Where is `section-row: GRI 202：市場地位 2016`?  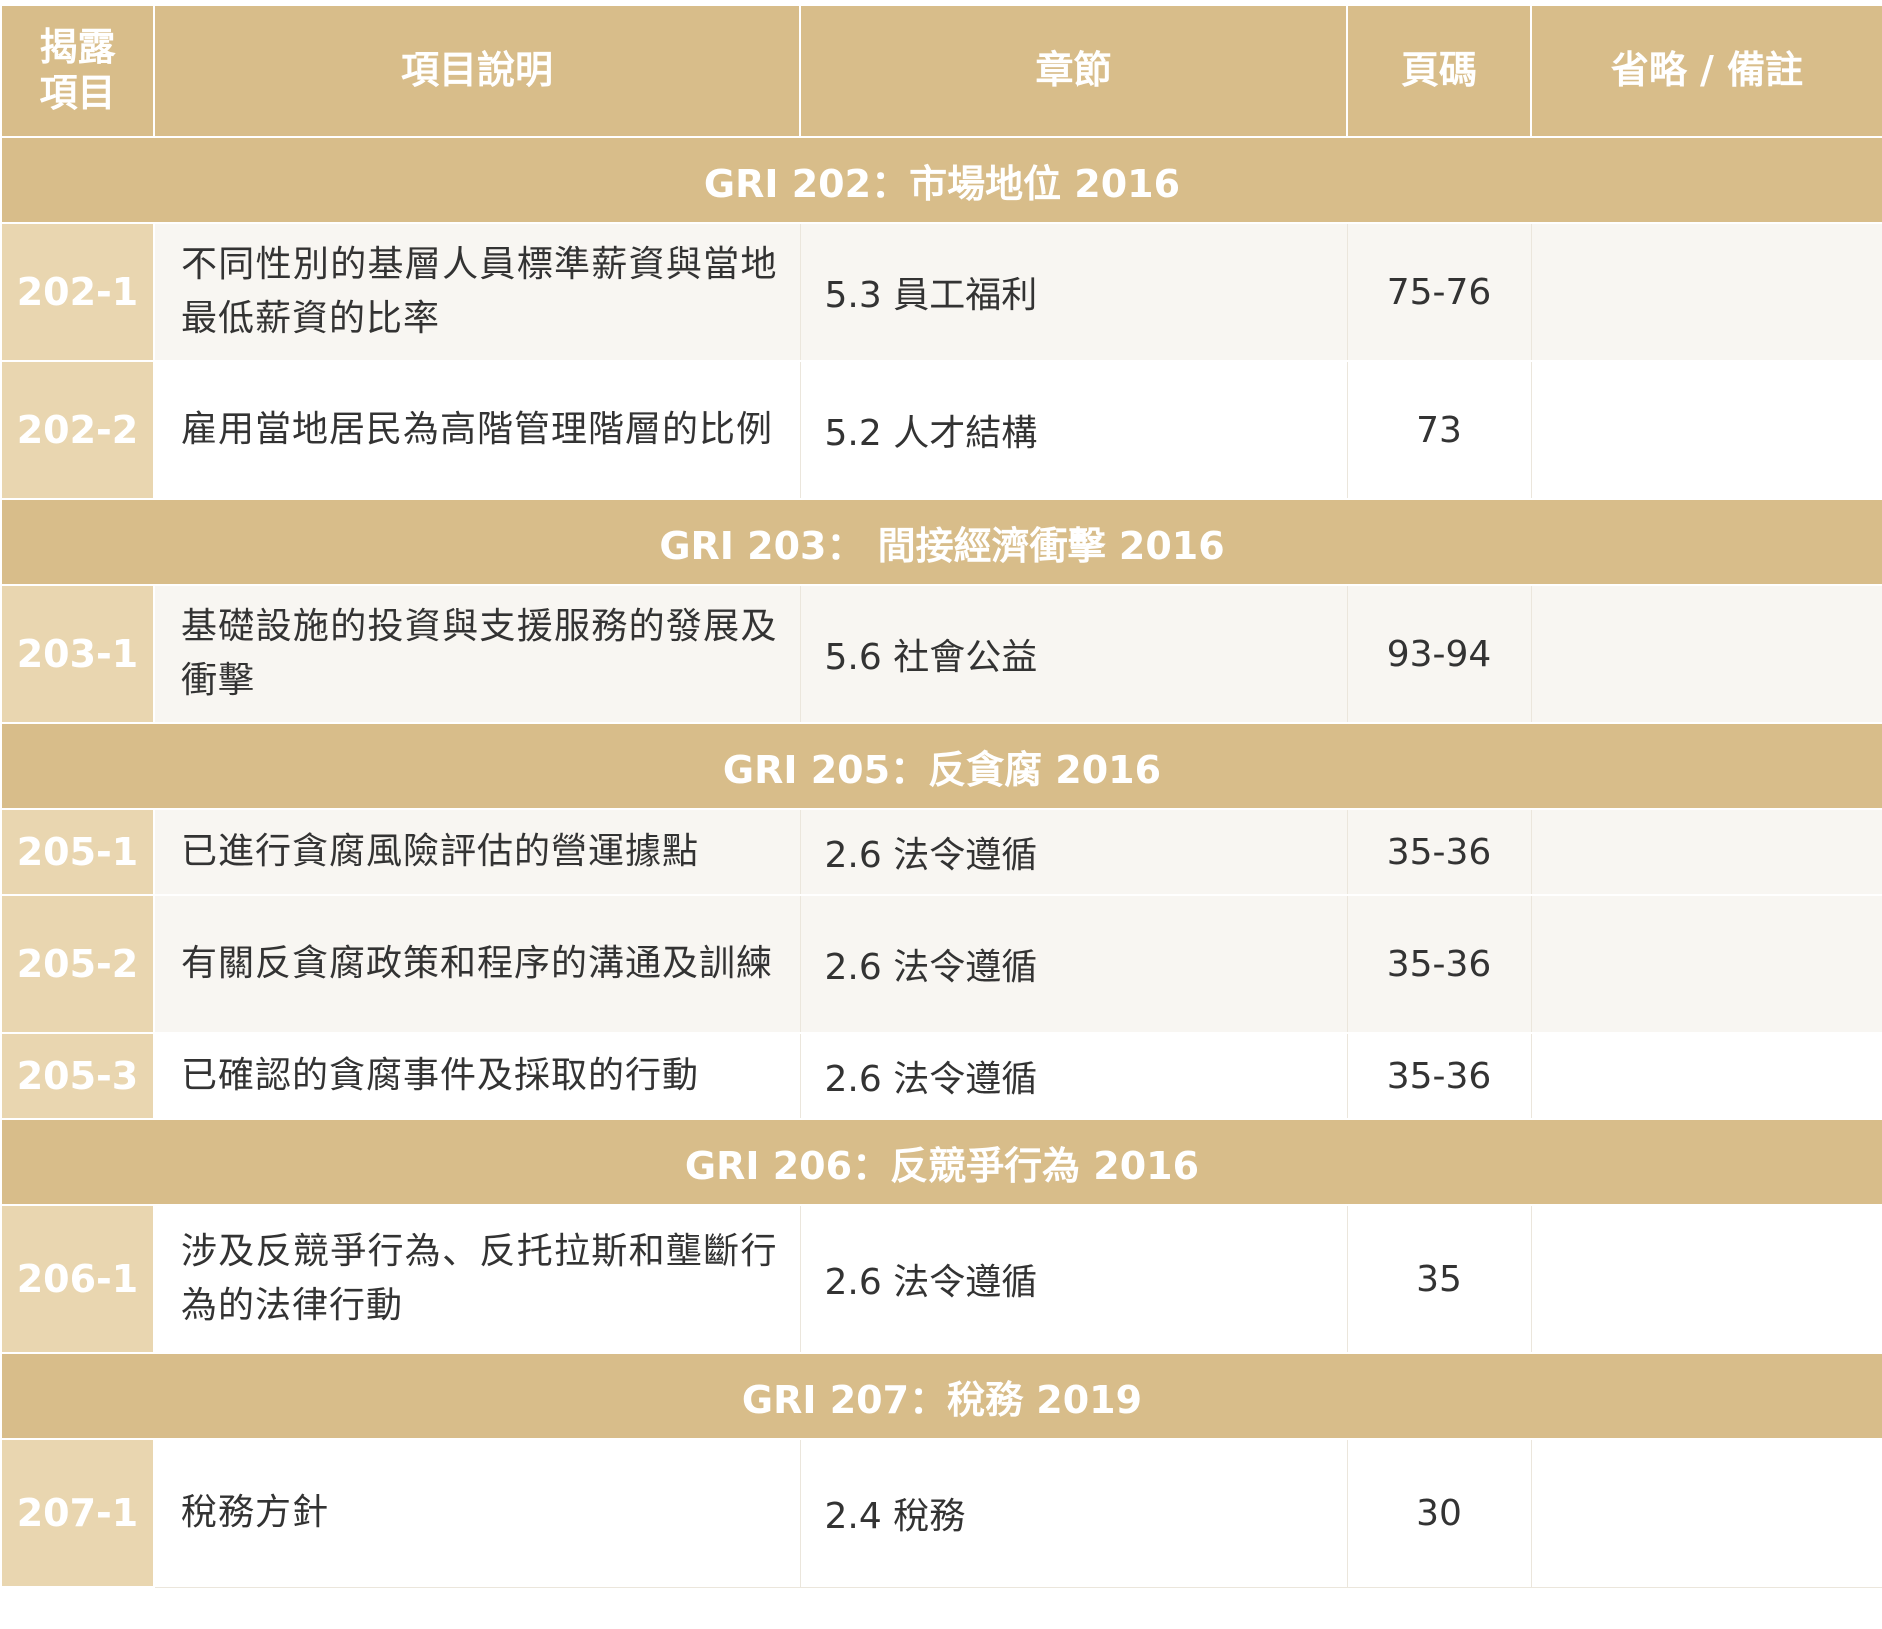
section-row: GRI 202：市場地位 2016 is located at coordinates (941, 180).